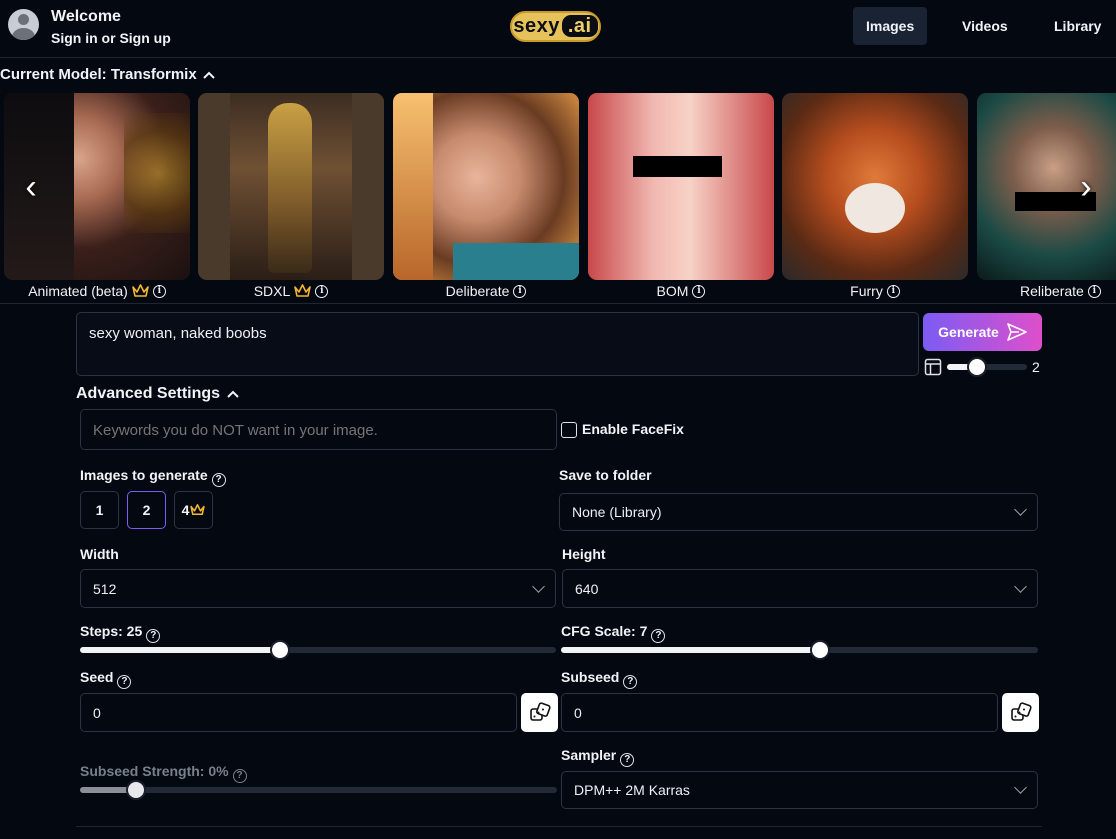 The height and width of the screenshot is (839, 1116). Describe the element at coordinates (31, 187) in the screenshot. I see `carousel-prev-icon: ‹` at that location.